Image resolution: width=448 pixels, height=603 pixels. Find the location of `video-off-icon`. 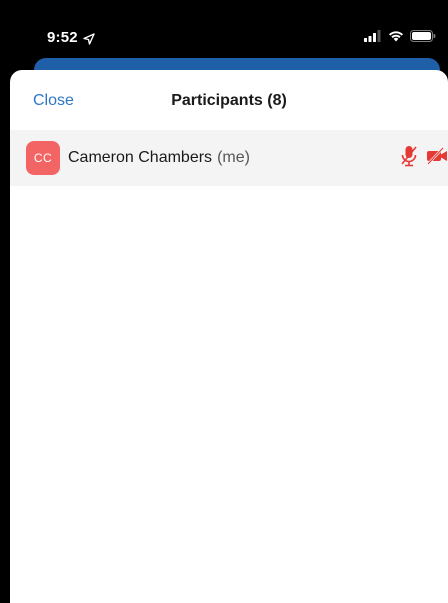

video-off-icon is located at coordinates (437, 158).